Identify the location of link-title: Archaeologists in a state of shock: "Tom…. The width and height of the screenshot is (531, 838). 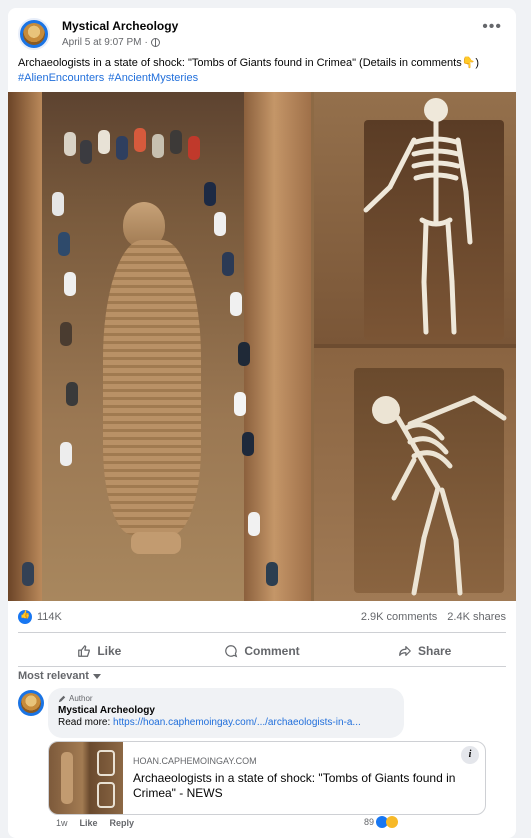
(294, 785).